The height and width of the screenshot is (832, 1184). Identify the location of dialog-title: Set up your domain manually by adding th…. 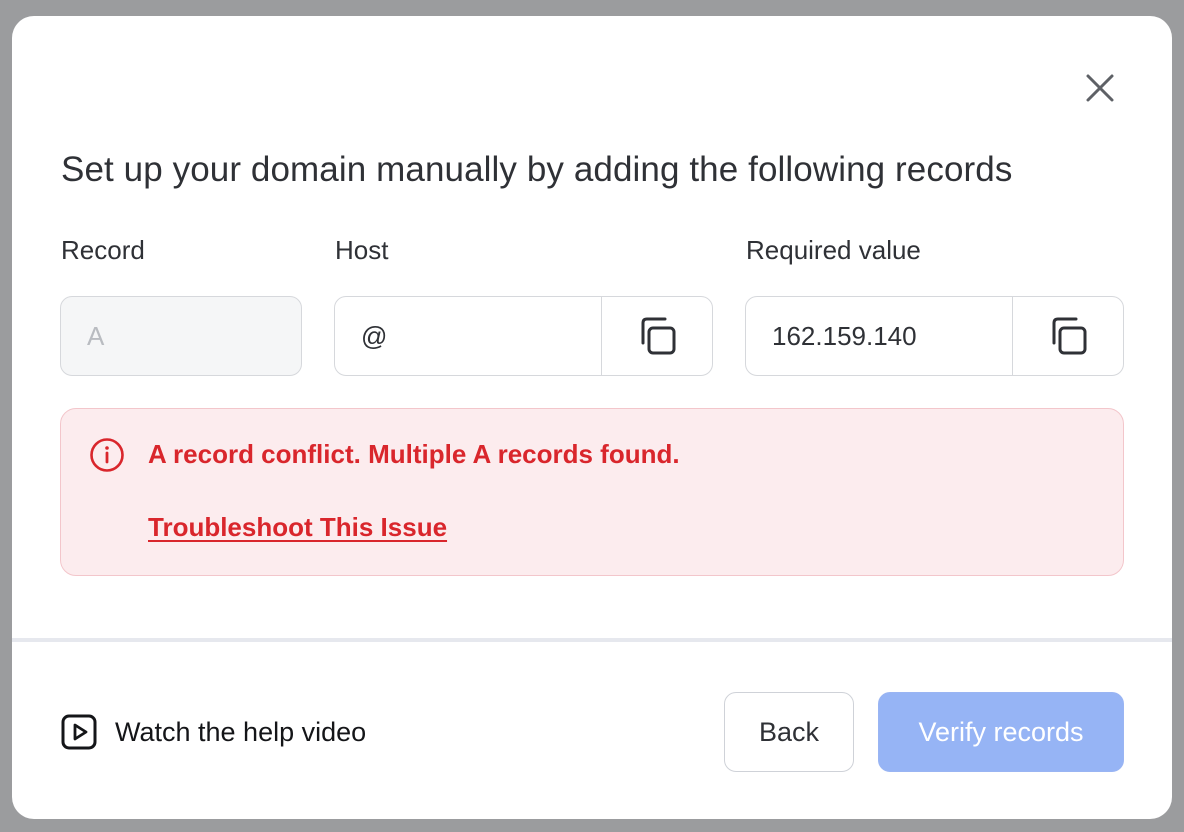
(537, 169).